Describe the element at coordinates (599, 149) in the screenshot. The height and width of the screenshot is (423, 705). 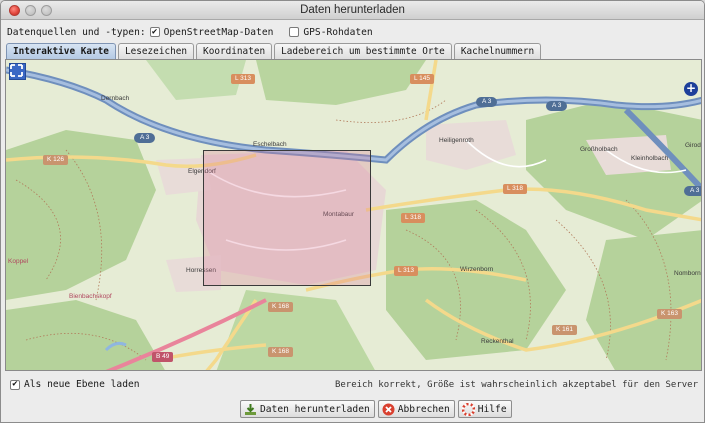
I see `place-label: Großholbach` at that location.